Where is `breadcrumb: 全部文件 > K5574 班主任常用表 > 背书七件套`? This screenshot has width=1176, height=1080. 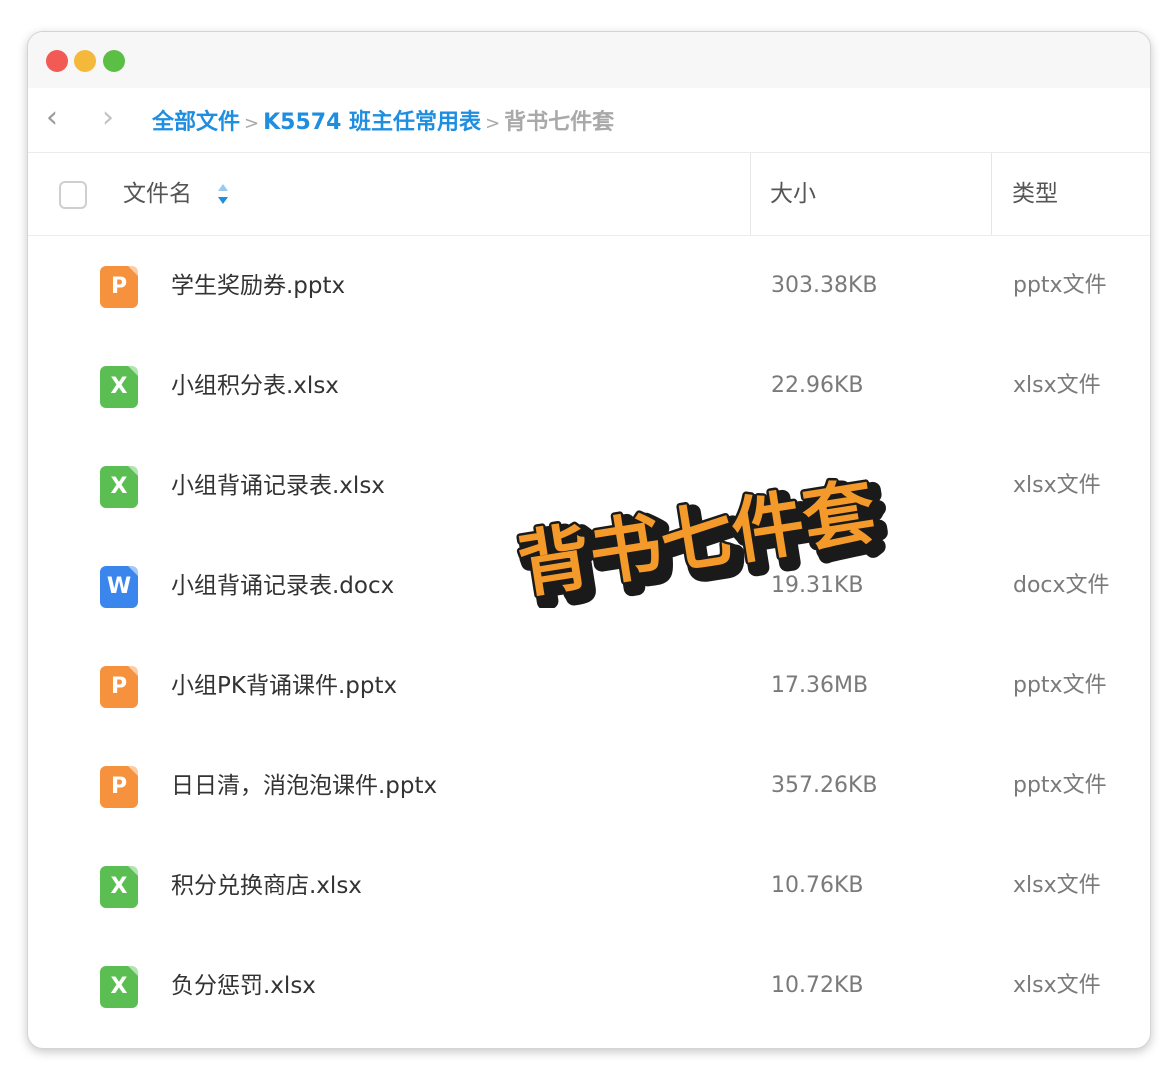 breadcrumb: 全部文件 > K5574 班主任常用表 > 背书七件套 is located at coordinates (383, 123).